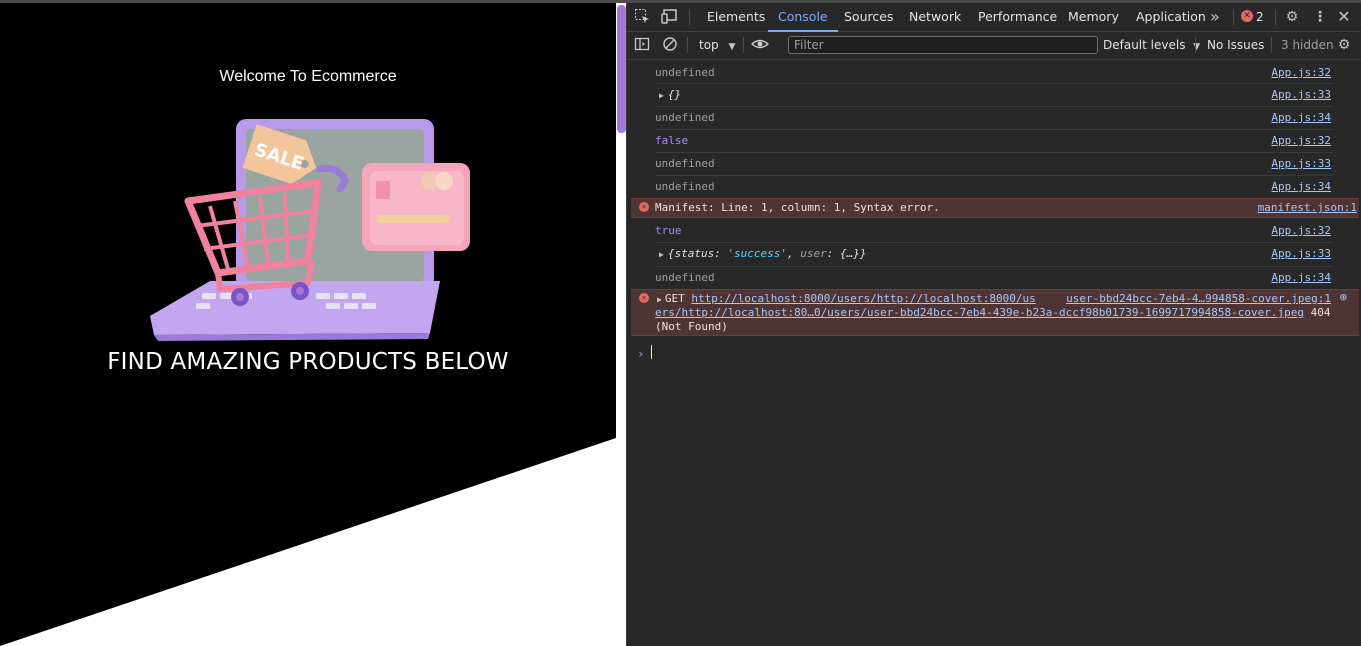 Image resolution: width=1361 pixels, height=646 pixels. I want to click on sidebar-toggle-icon, so click(642, 45).